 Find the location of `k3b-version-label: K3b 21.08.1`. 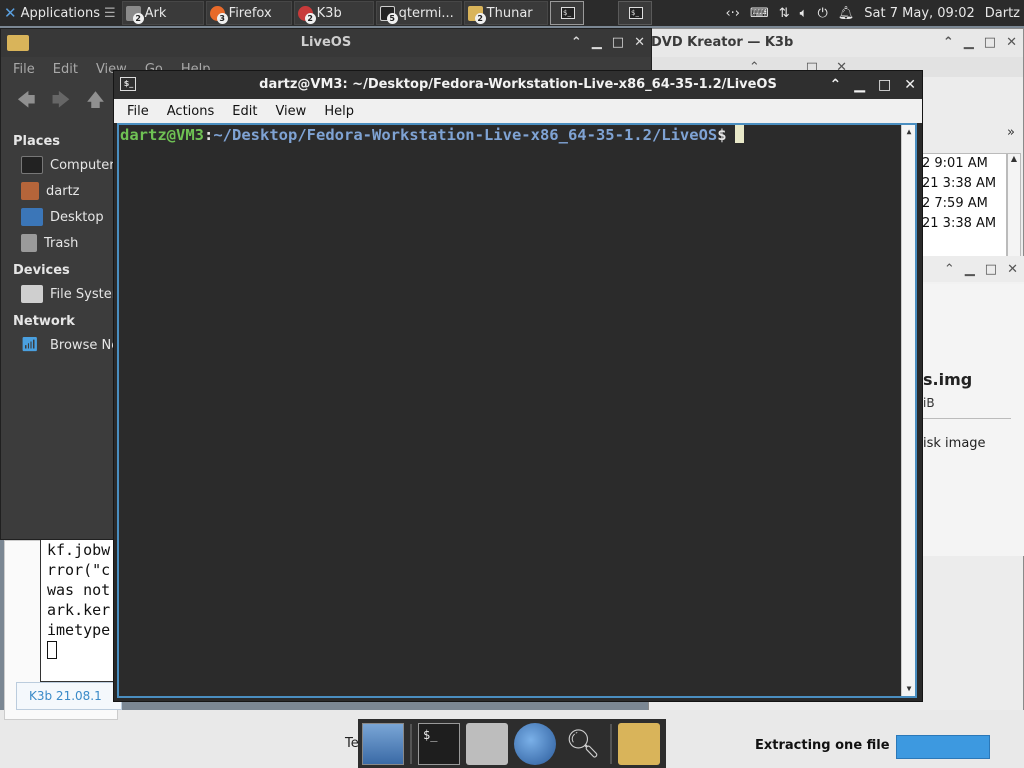

k3b-version-label: K3b 21.08.1 is located at coordinates (69, 696).